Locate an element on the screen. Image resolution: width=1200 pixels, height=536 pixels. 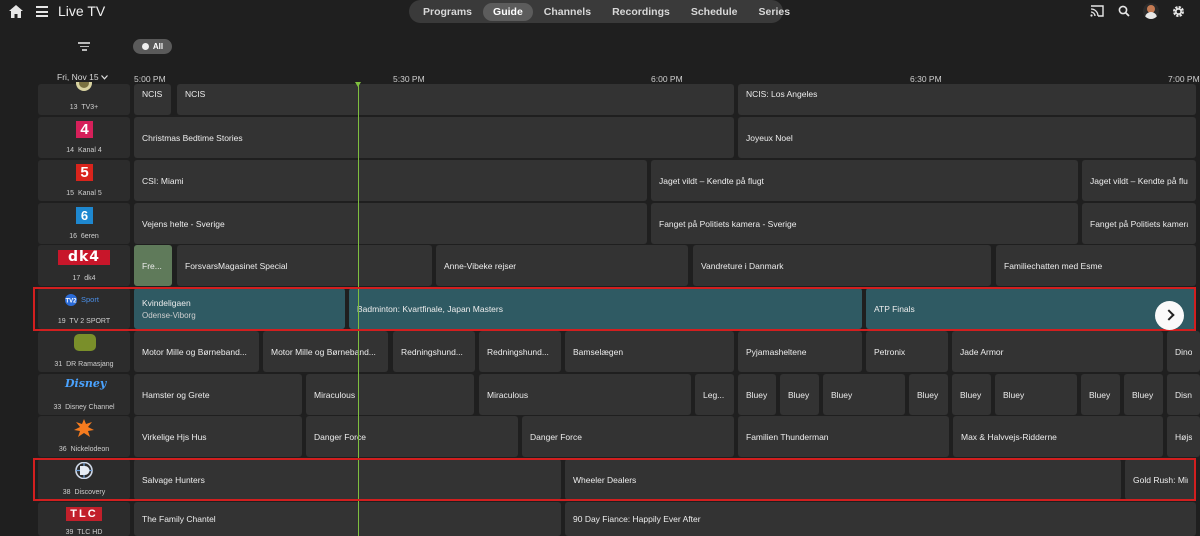
channel-cell: 38 Discovery is located at coordinates (84, 479).